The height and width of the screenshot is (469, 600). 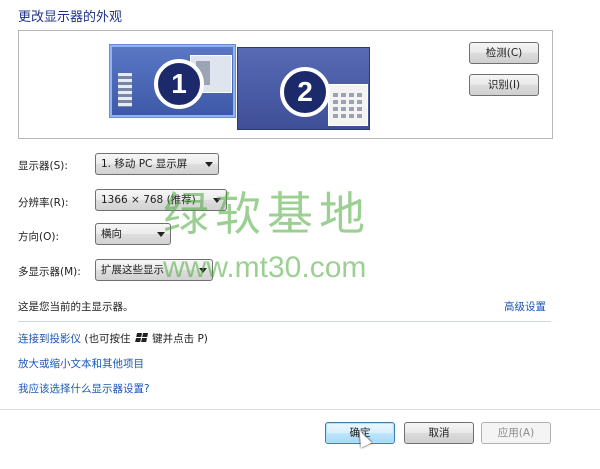 What do you see at coordinates (209, 164) in the screenshot?
I see `chevron-down-icon` at bounding box center [209, 164].